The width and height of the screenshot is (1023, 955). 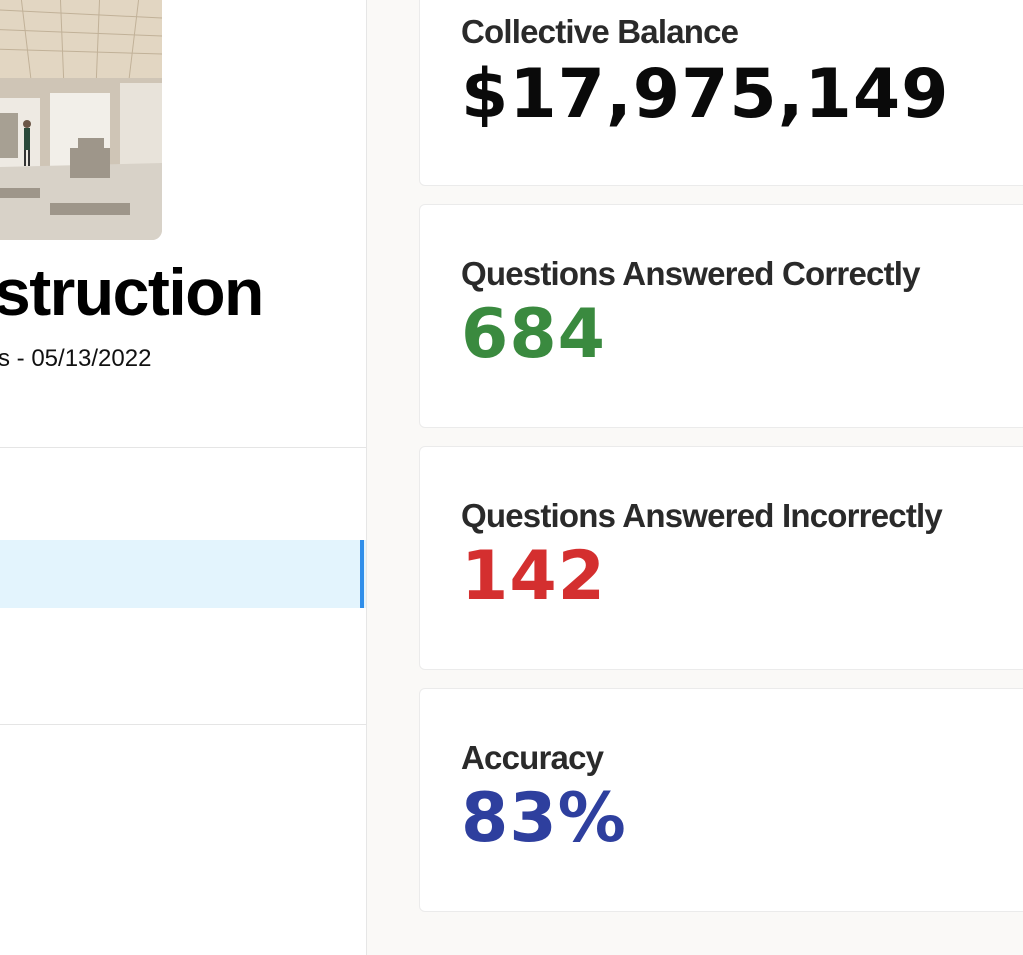 I want to click on stat-value: 83%, so click(x=544, y=818).